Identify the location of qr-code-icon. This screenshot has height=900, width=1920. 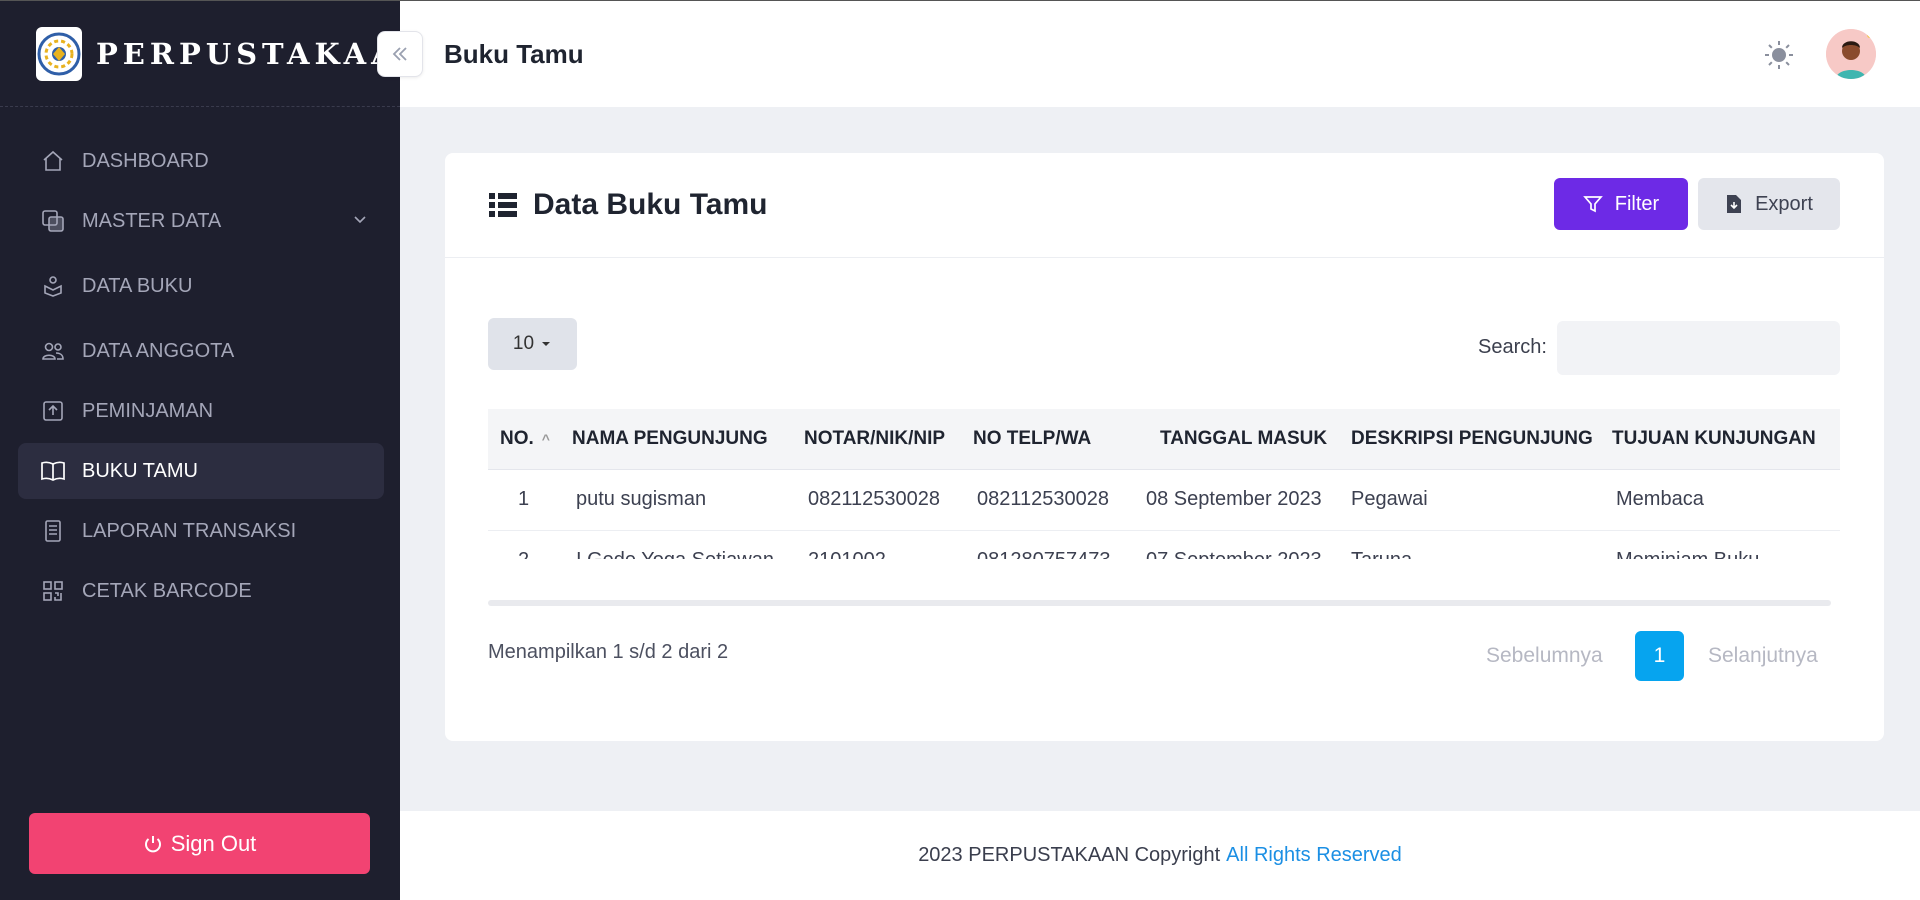
(53, 591).